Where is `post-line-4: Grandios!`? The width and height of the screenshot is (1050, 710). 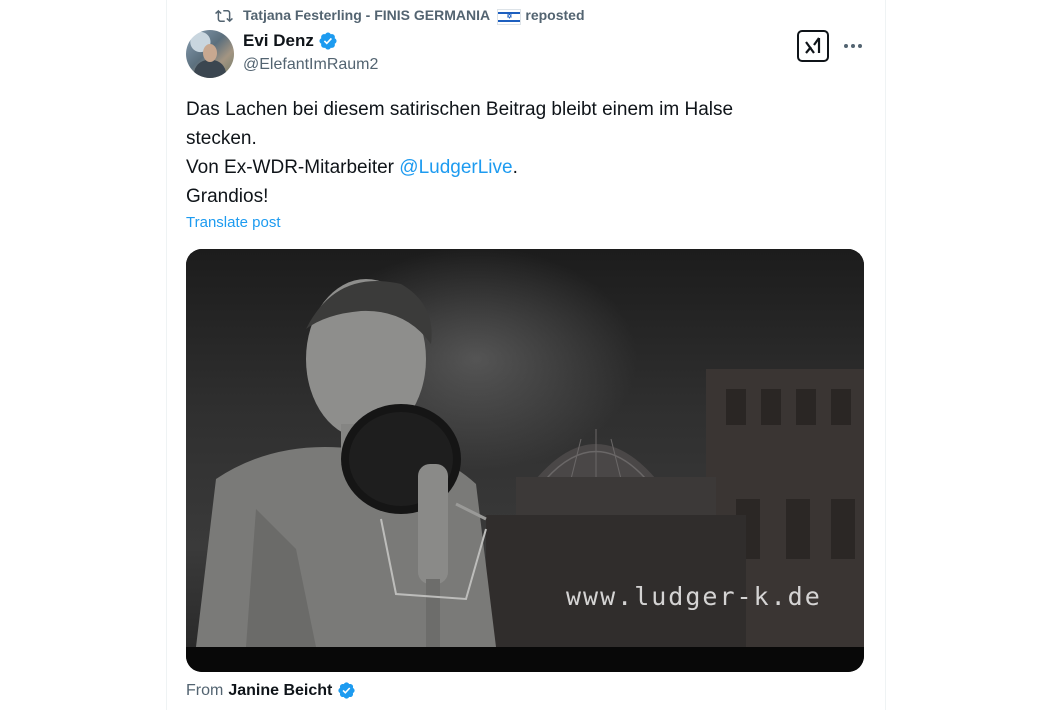 post-line-4: Grandios! is located at coordinates (227, 196).